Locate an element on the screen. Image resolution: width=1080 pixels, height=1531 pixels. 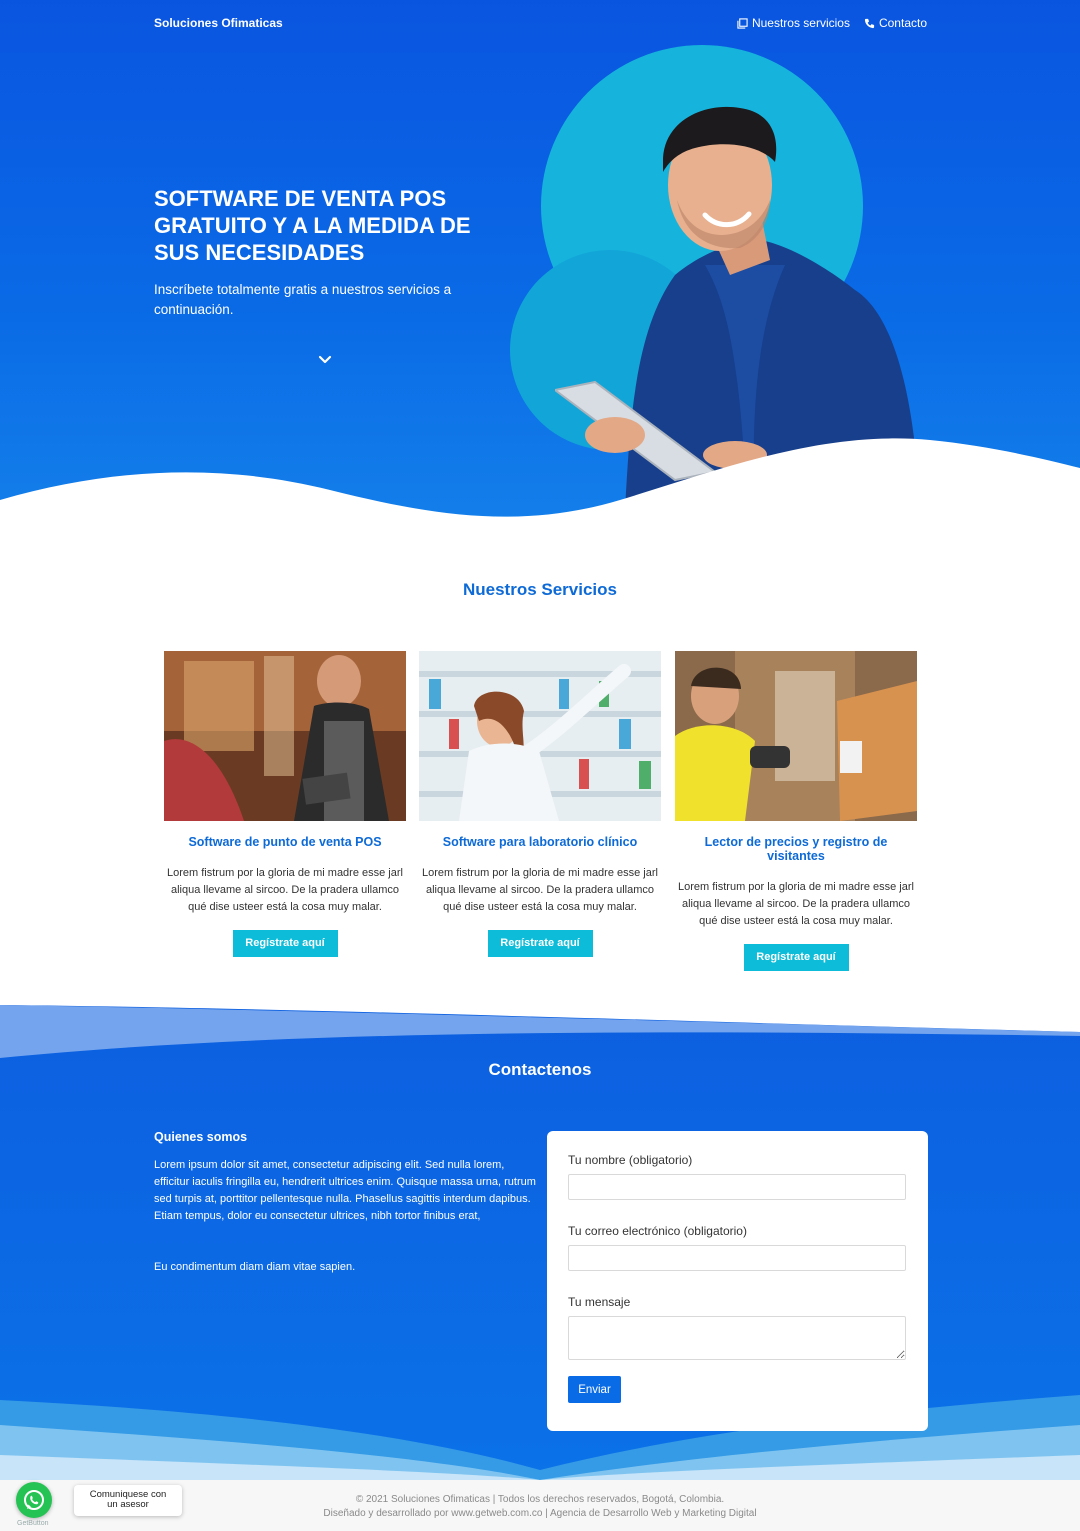
message-field is located at coordinates (737, 1338).